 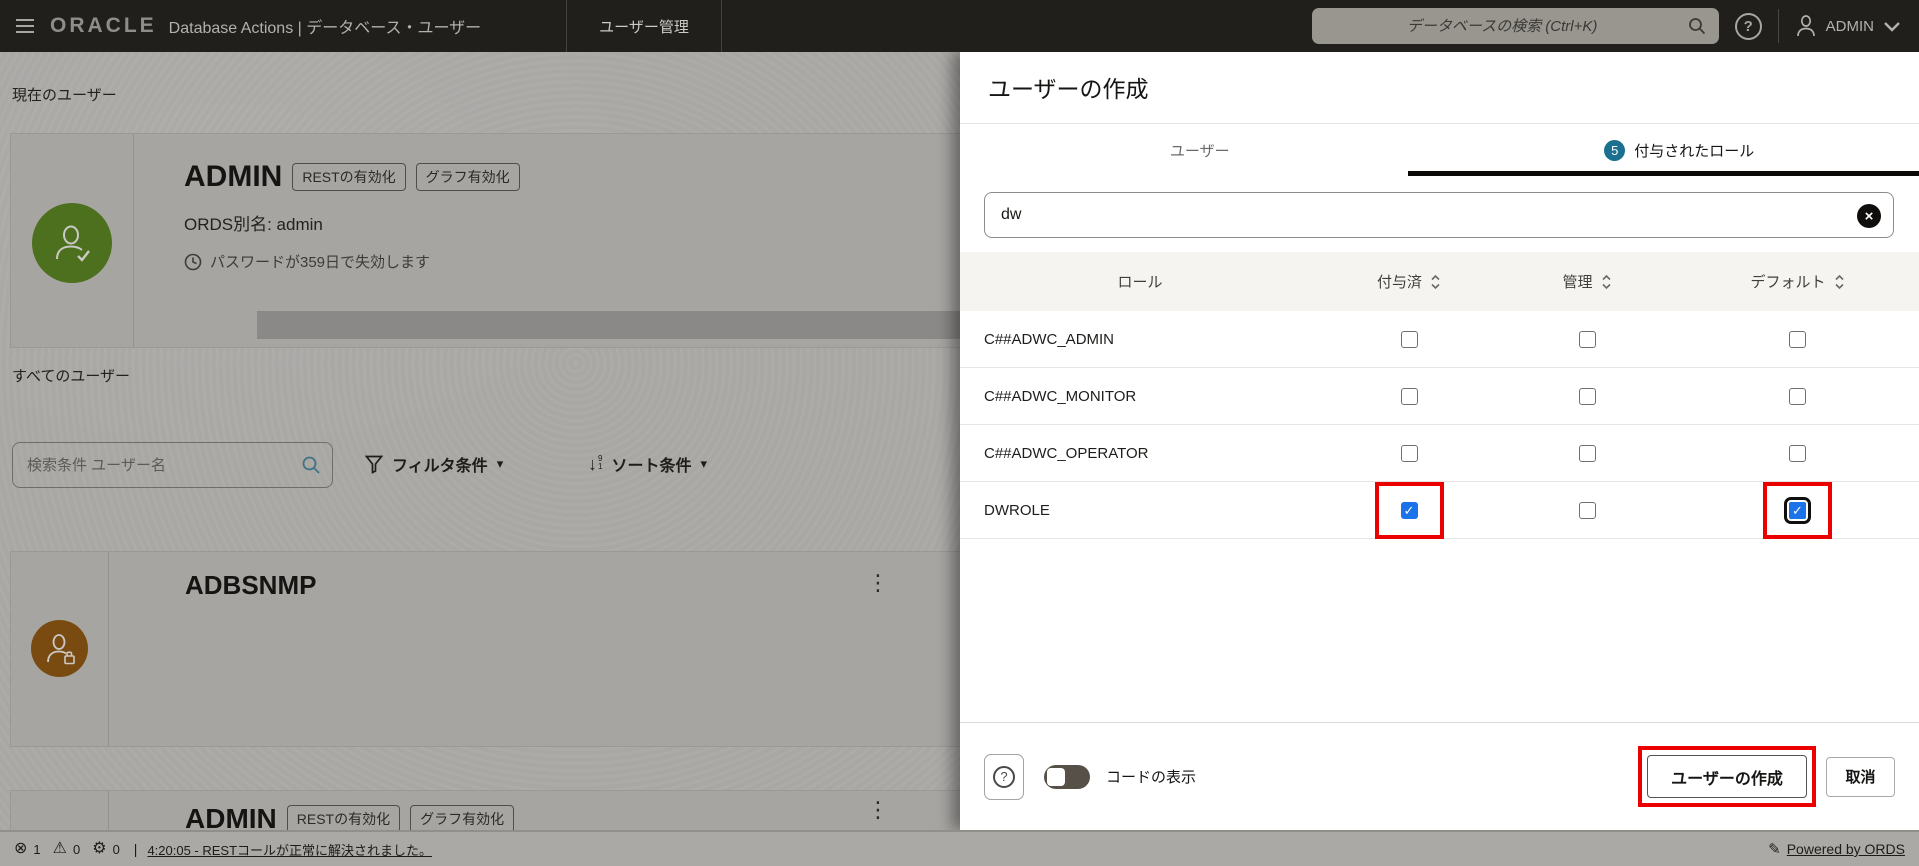 I want to click on user-card-name: ADBSNMP, so click(x=251, y=585).